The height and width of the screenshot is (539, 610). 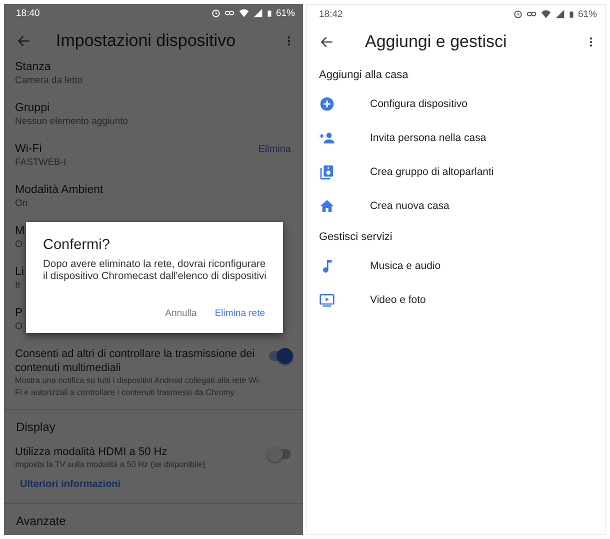 I want to click on section-header: Aggiungi alla casa, so click(x=363, y=75).